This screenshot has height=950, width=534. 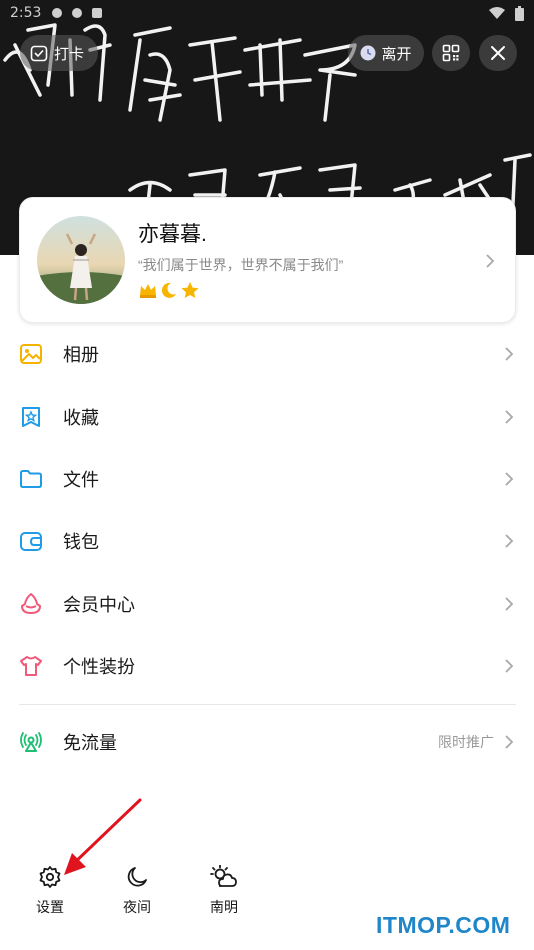 What do you see at coordinates (224, 891) in the screenshot?
I see `weather-button: 南明` at bounding box center [224, 891].